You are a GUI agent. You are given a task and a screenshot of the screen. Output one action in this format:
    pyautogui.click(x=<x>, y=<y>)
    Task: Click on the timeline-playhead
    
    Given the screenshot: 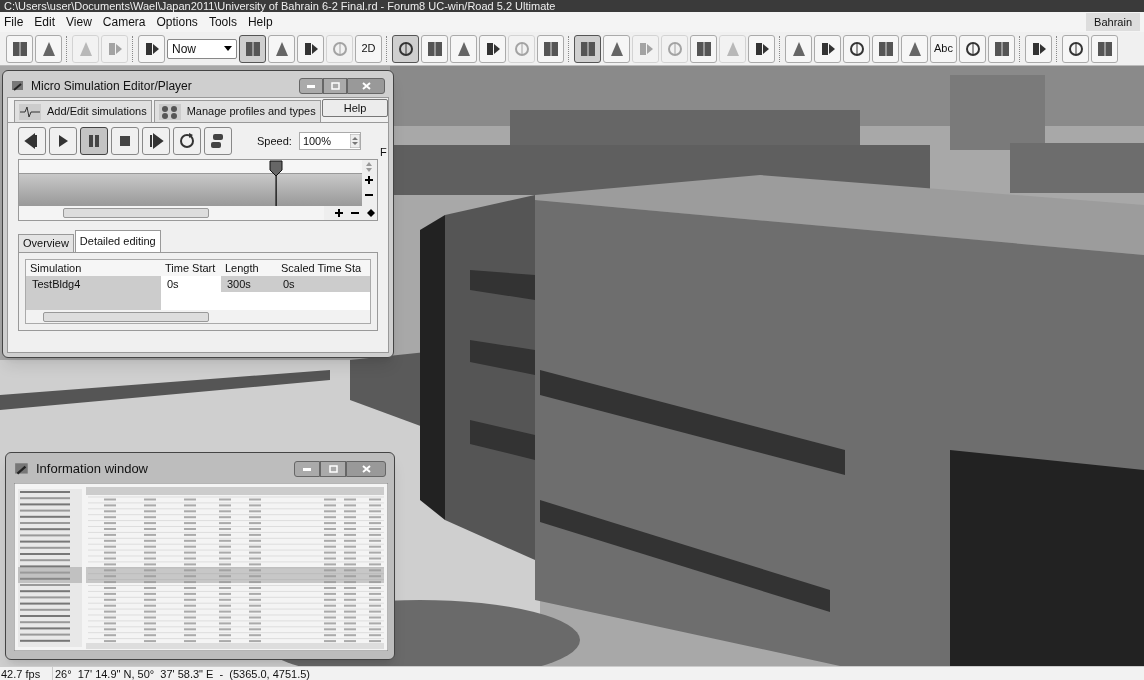 What is the action you would take?
    pyautogui.click(x=276, y=183)
    